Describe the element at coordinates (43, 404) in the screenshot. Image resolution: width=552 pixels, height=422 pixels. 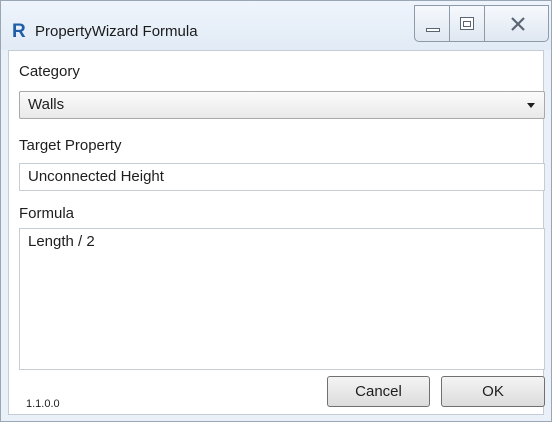
I see `version-label: 1.1.0.0` at that location.